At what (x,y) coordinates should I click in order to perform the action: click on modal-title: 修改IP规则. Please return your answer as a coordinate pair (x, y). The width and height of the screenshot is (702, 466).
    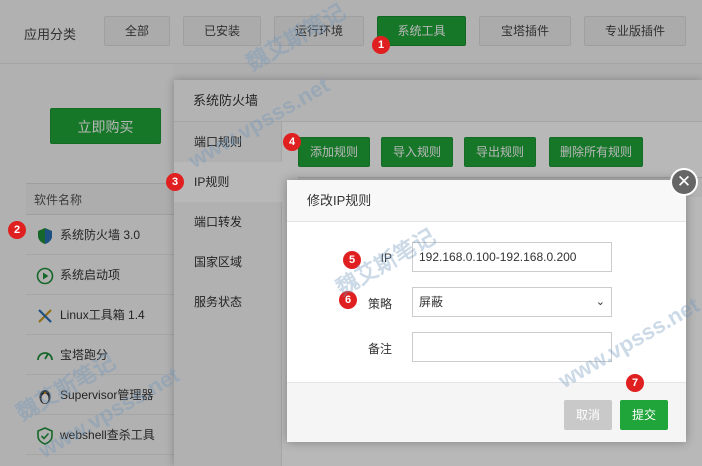
    Looking at the image, I should click on (486, 201).